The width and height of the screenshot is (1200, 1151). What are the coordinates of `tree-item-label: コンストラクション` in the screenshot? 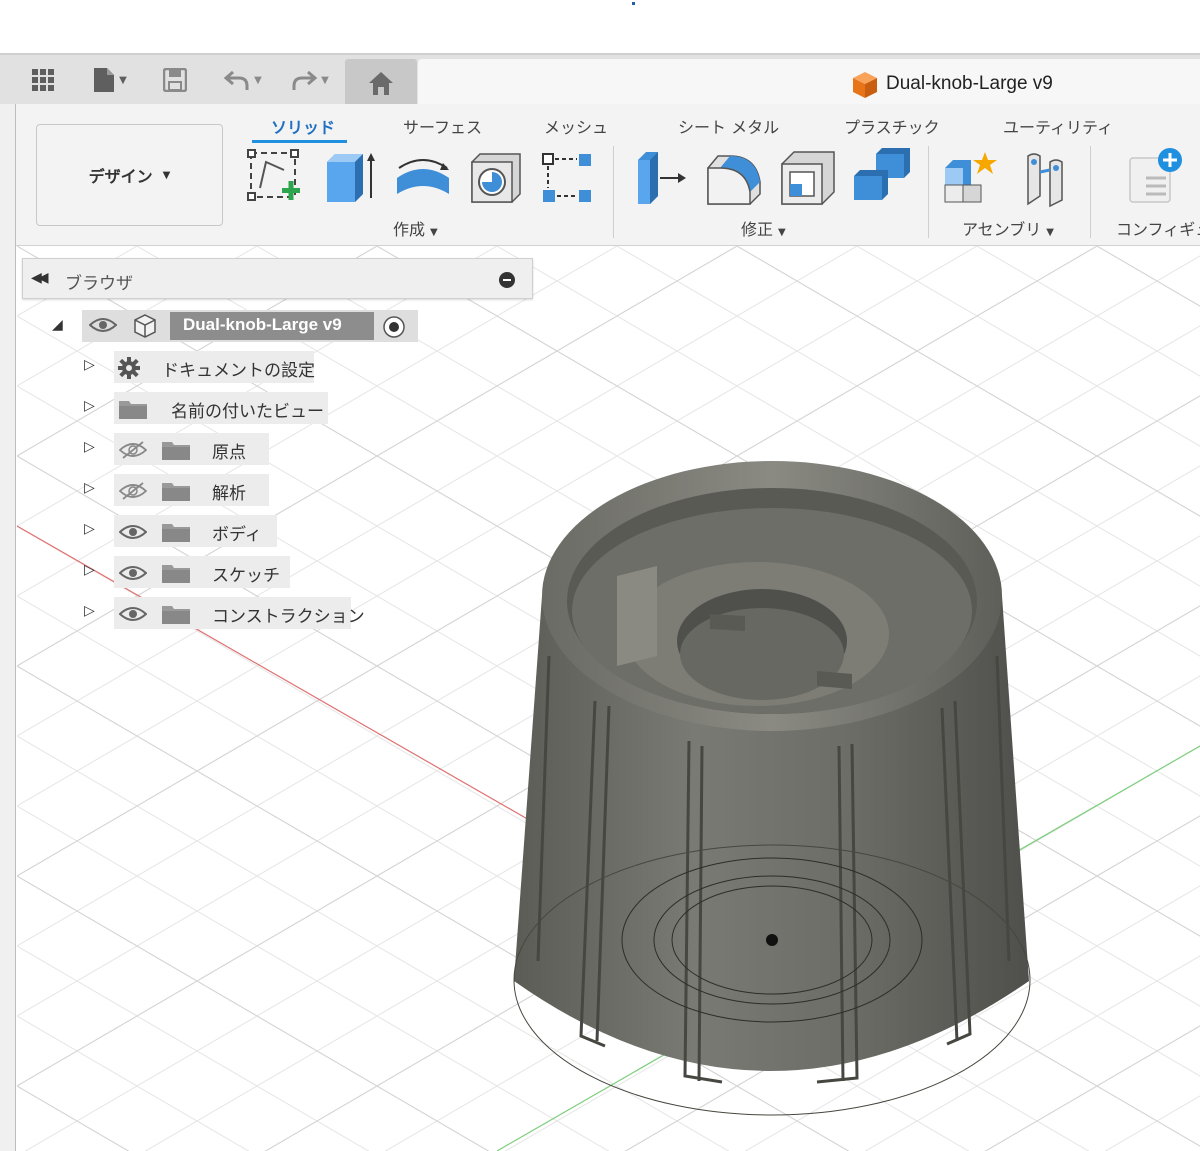 It's located at (288, 617).